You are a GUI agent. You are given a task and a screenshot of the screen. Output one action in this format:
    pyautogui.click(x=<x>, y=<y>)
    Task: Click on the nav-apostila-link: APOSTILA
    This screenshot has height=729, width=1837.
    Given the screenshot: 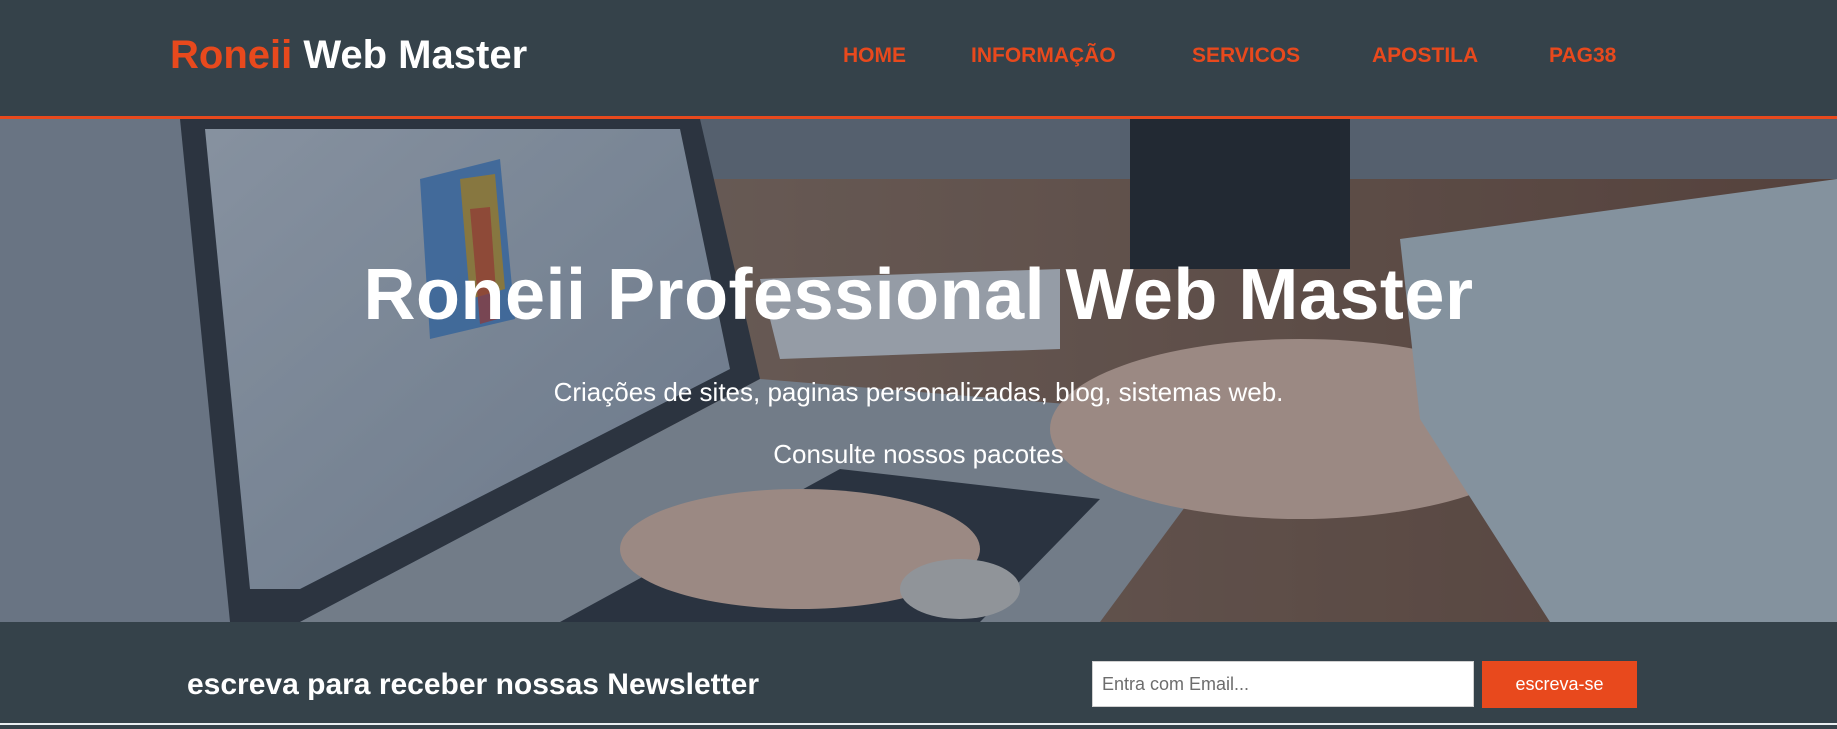 What is the action you would take?
    pyautogui.click(x=1425, y=56)
    